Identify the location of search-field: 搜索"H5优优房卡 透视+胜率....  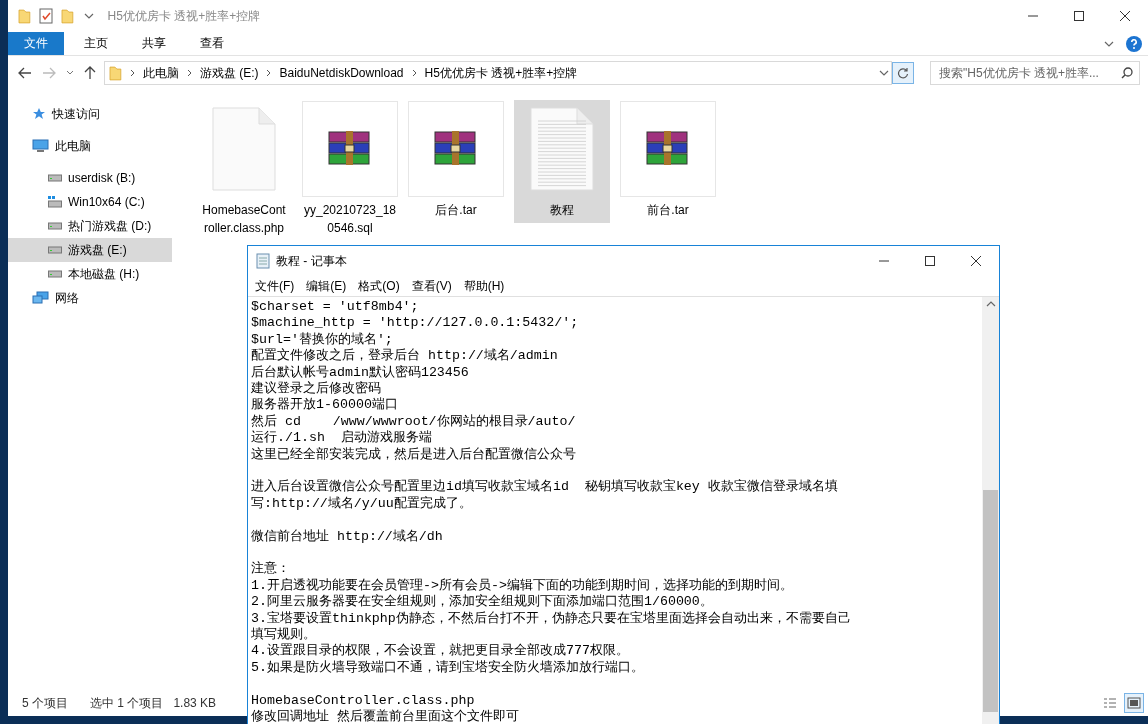
(1035, 73).